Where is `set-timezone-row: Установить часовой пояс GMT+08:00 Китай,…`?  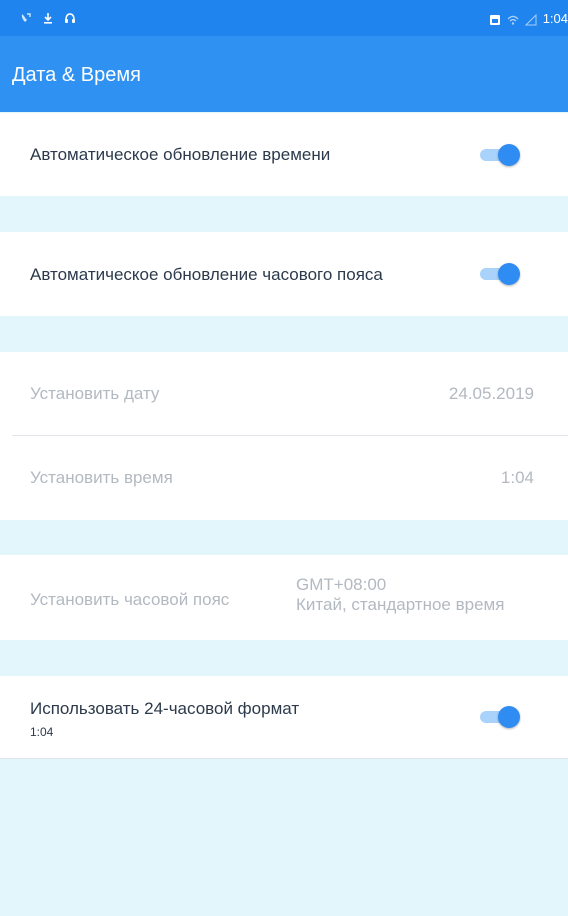
set-timezone-row: Установить часовой пояс GMT+08:00 Китай,… is located at coordinates (284, 597).